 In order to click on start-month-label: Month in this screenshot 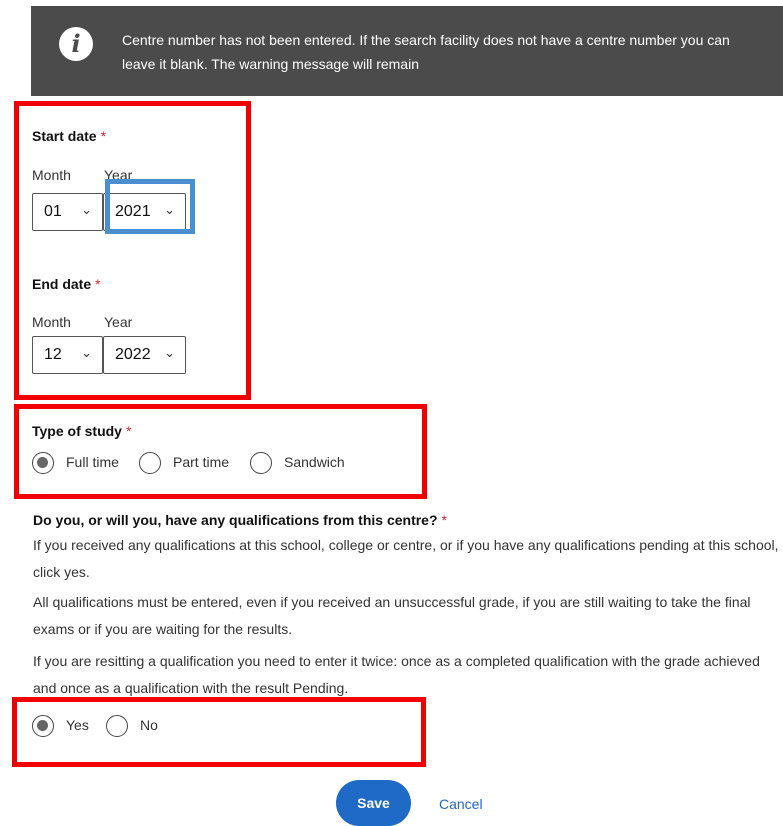, I will do `click(51, 175)`.